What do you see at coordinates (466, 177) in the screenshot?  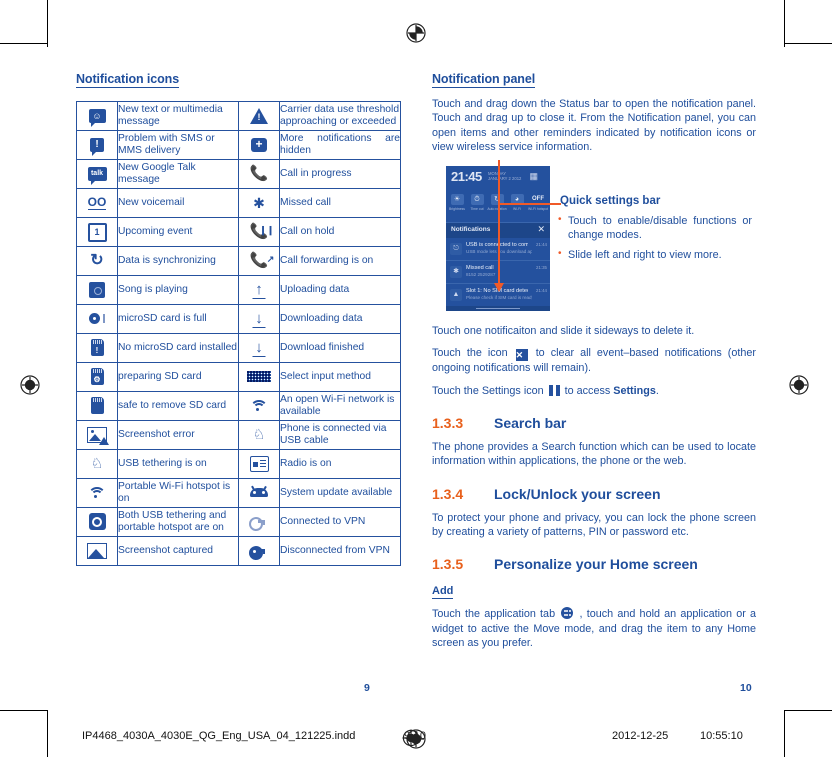 I see `status-time: 21:45` at bounding box center [466, 177].